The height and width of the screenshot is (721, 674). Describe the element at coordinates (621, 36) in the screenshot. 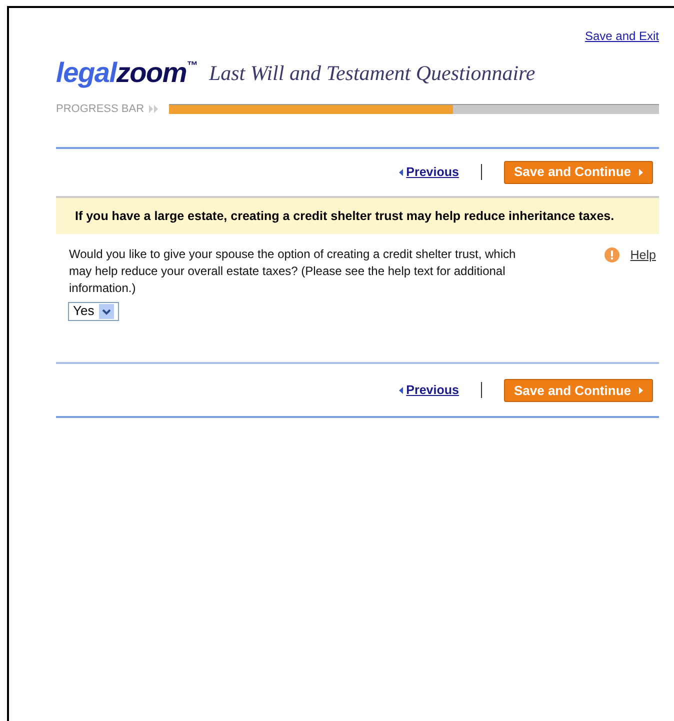

I see `save-and-exit-link: Save and Exit` at that location.